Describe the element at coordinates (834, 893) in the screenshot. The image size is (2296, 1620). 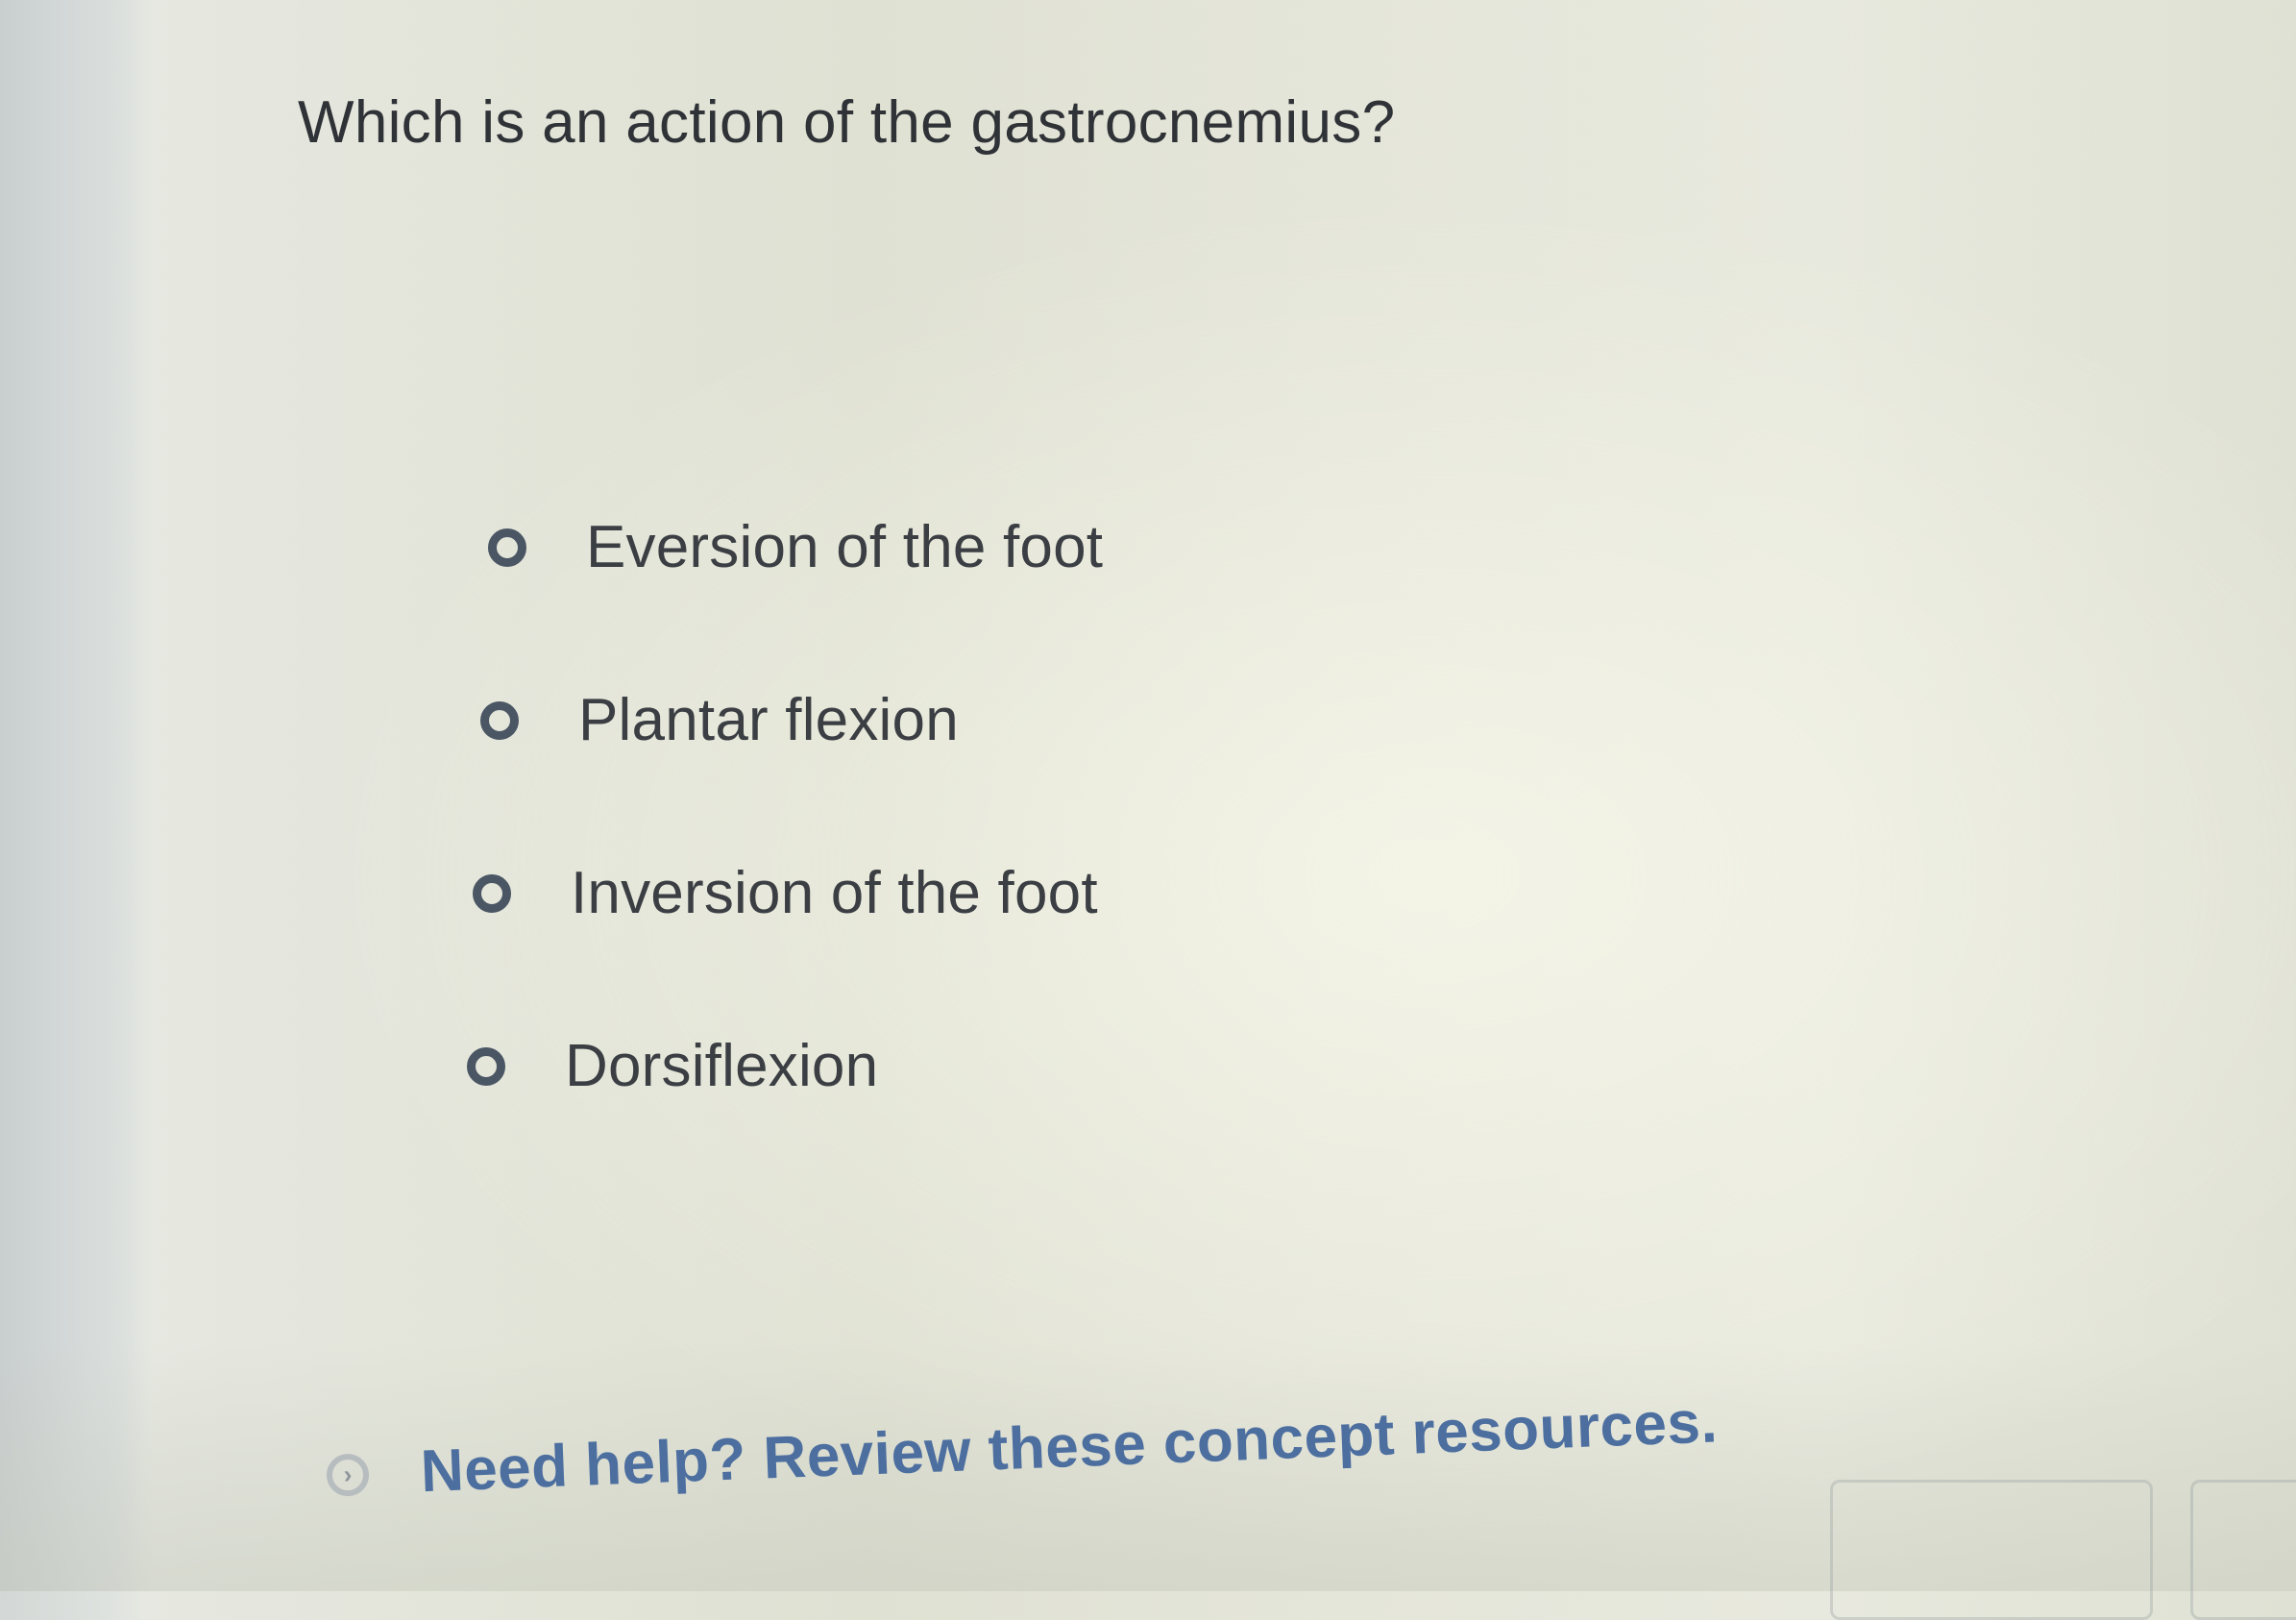
I see `option-label: Inversion of the foot` at that location.